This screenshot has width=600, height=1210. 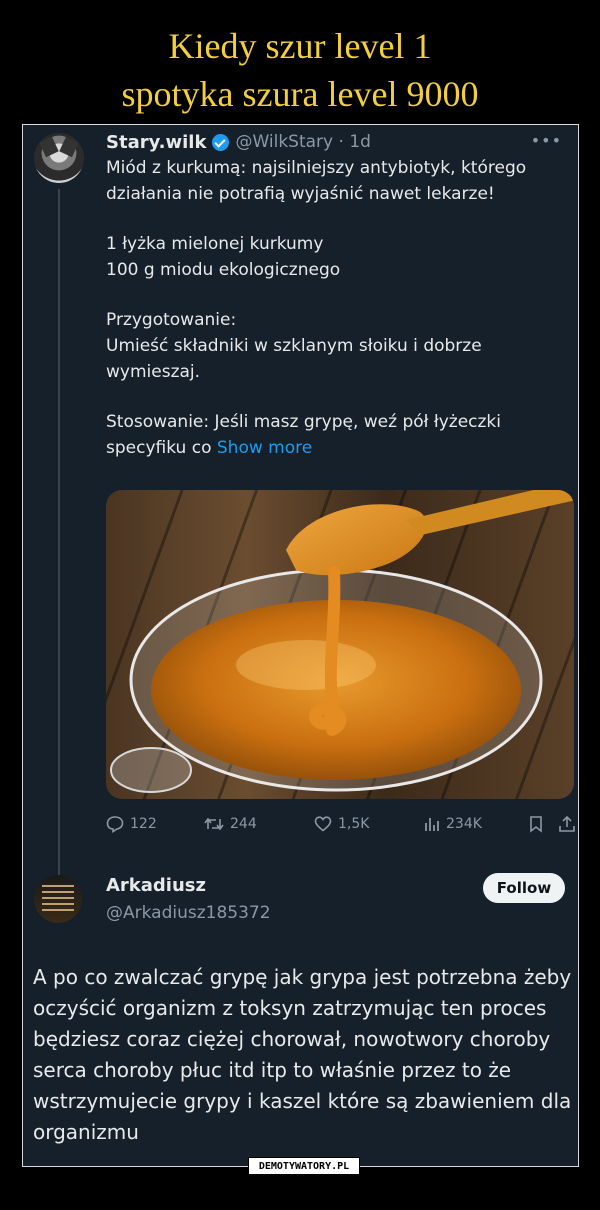 I want to click on verified-badge-icon, so click(x=221, y=142).